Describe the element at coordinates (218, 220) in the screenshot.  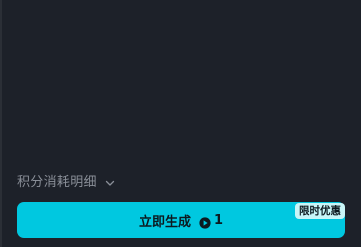
I see `credit-cost-value: 1` at that location.